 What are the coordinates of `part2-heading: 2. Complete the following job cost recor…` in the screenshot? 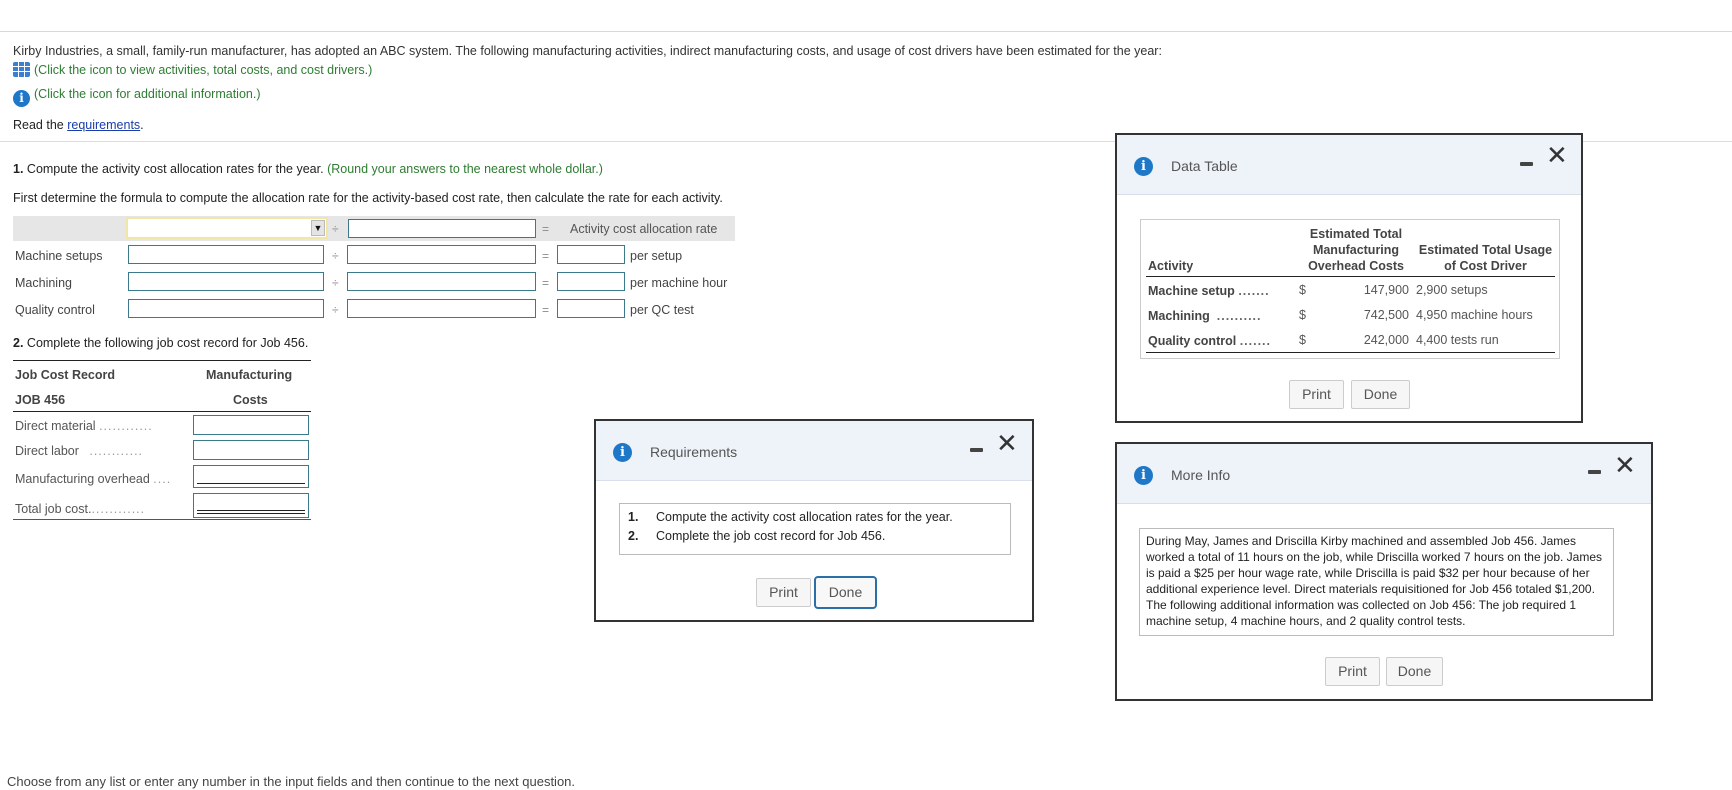 It's located at (160, 343).